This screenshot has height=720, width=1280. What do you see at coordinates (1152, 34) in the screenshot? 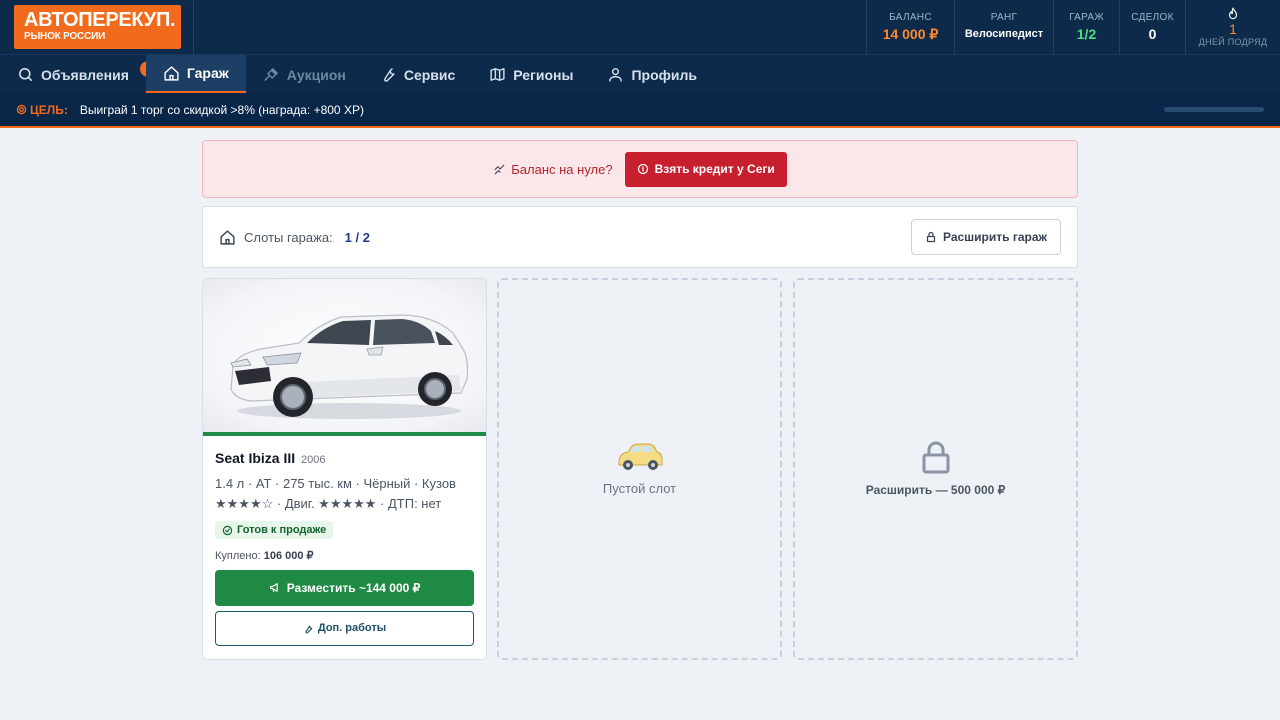
I see `deals-value: 0` at bounding box center [1152, 34].